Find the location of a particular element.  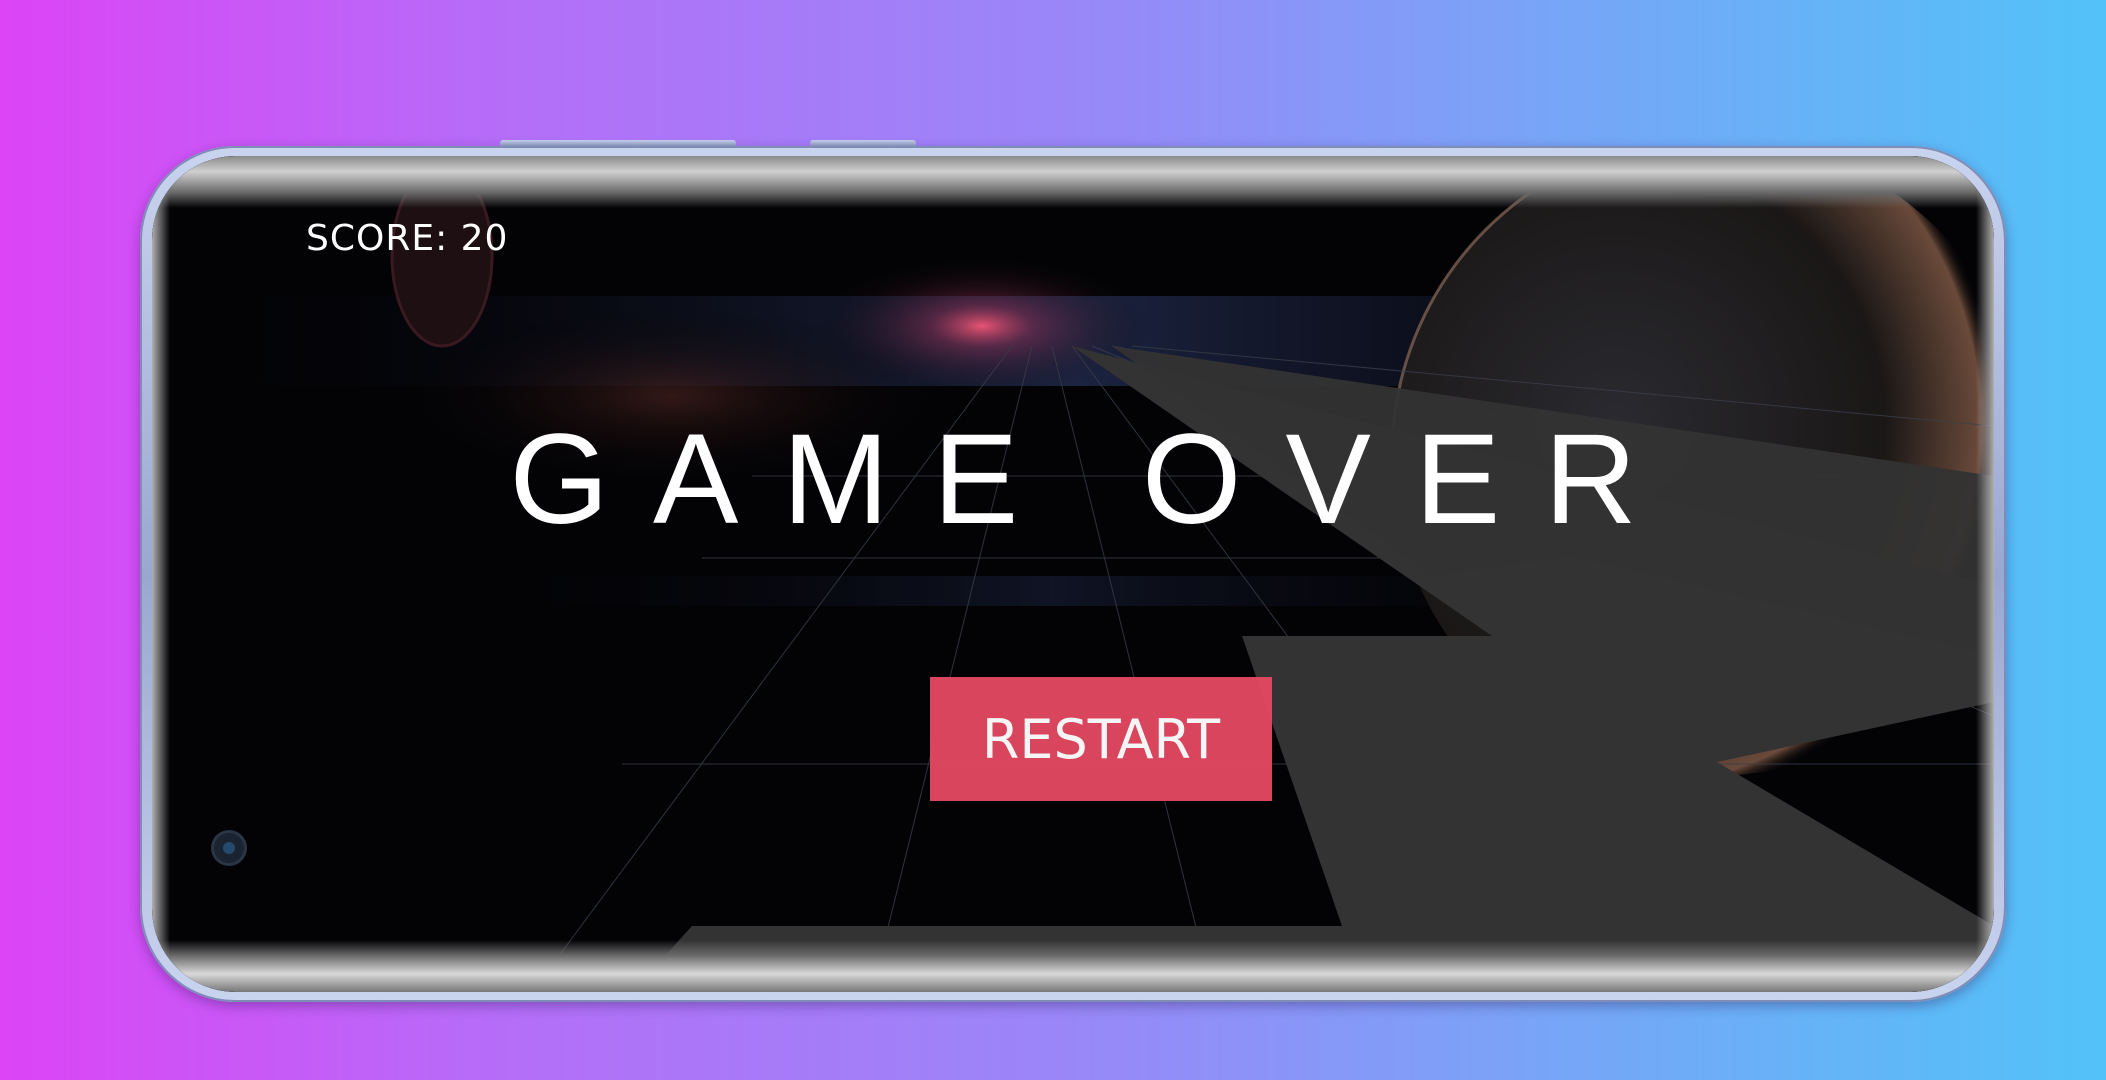

game-over-title: GAME OVER is located at coordinates (1095, 479).